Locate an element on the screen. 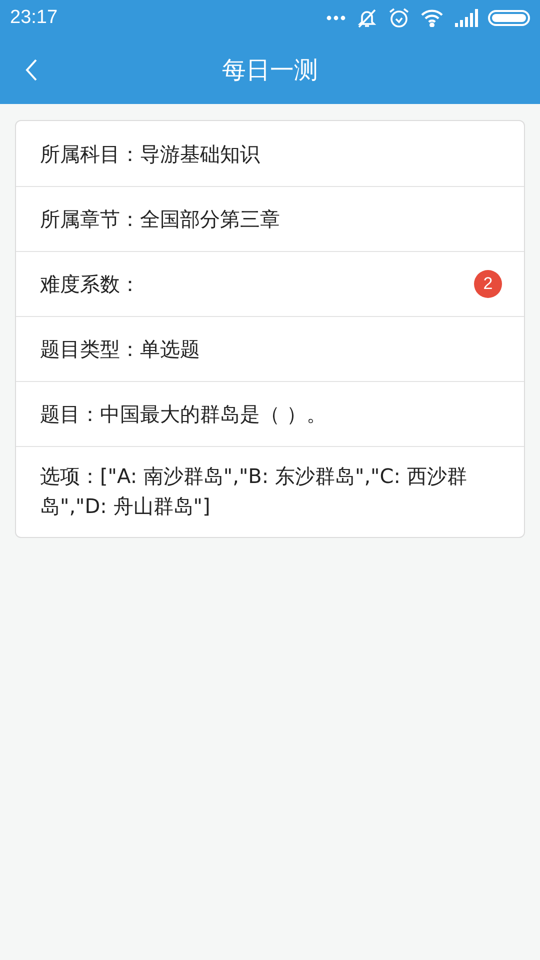  status-time: 23:17 is located at coordinates (34, 18).